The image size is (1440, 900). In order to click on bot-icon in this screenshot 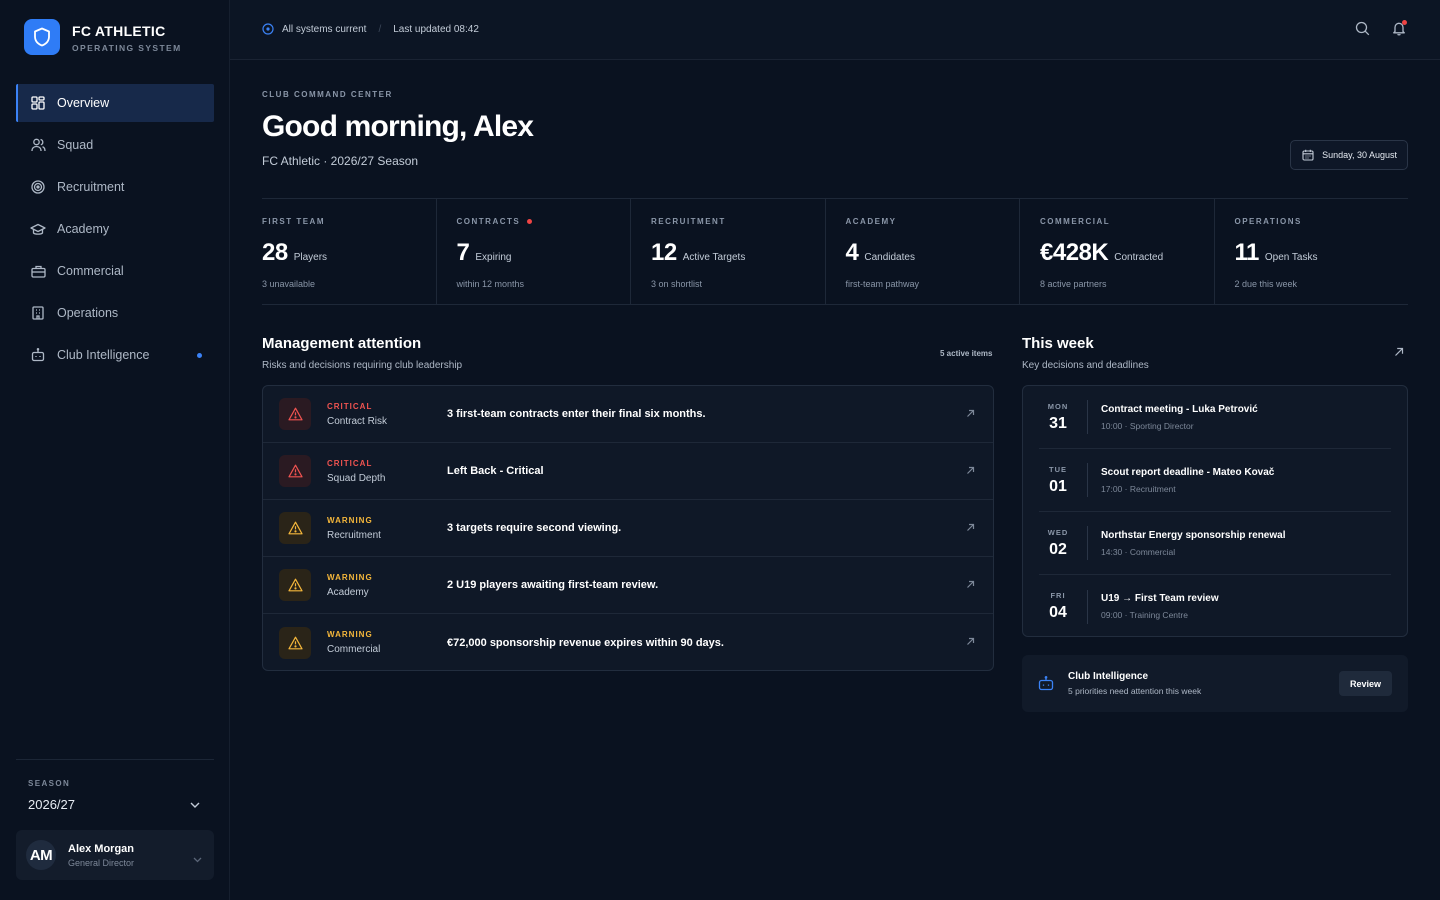, I will do `click(38, 355)`.